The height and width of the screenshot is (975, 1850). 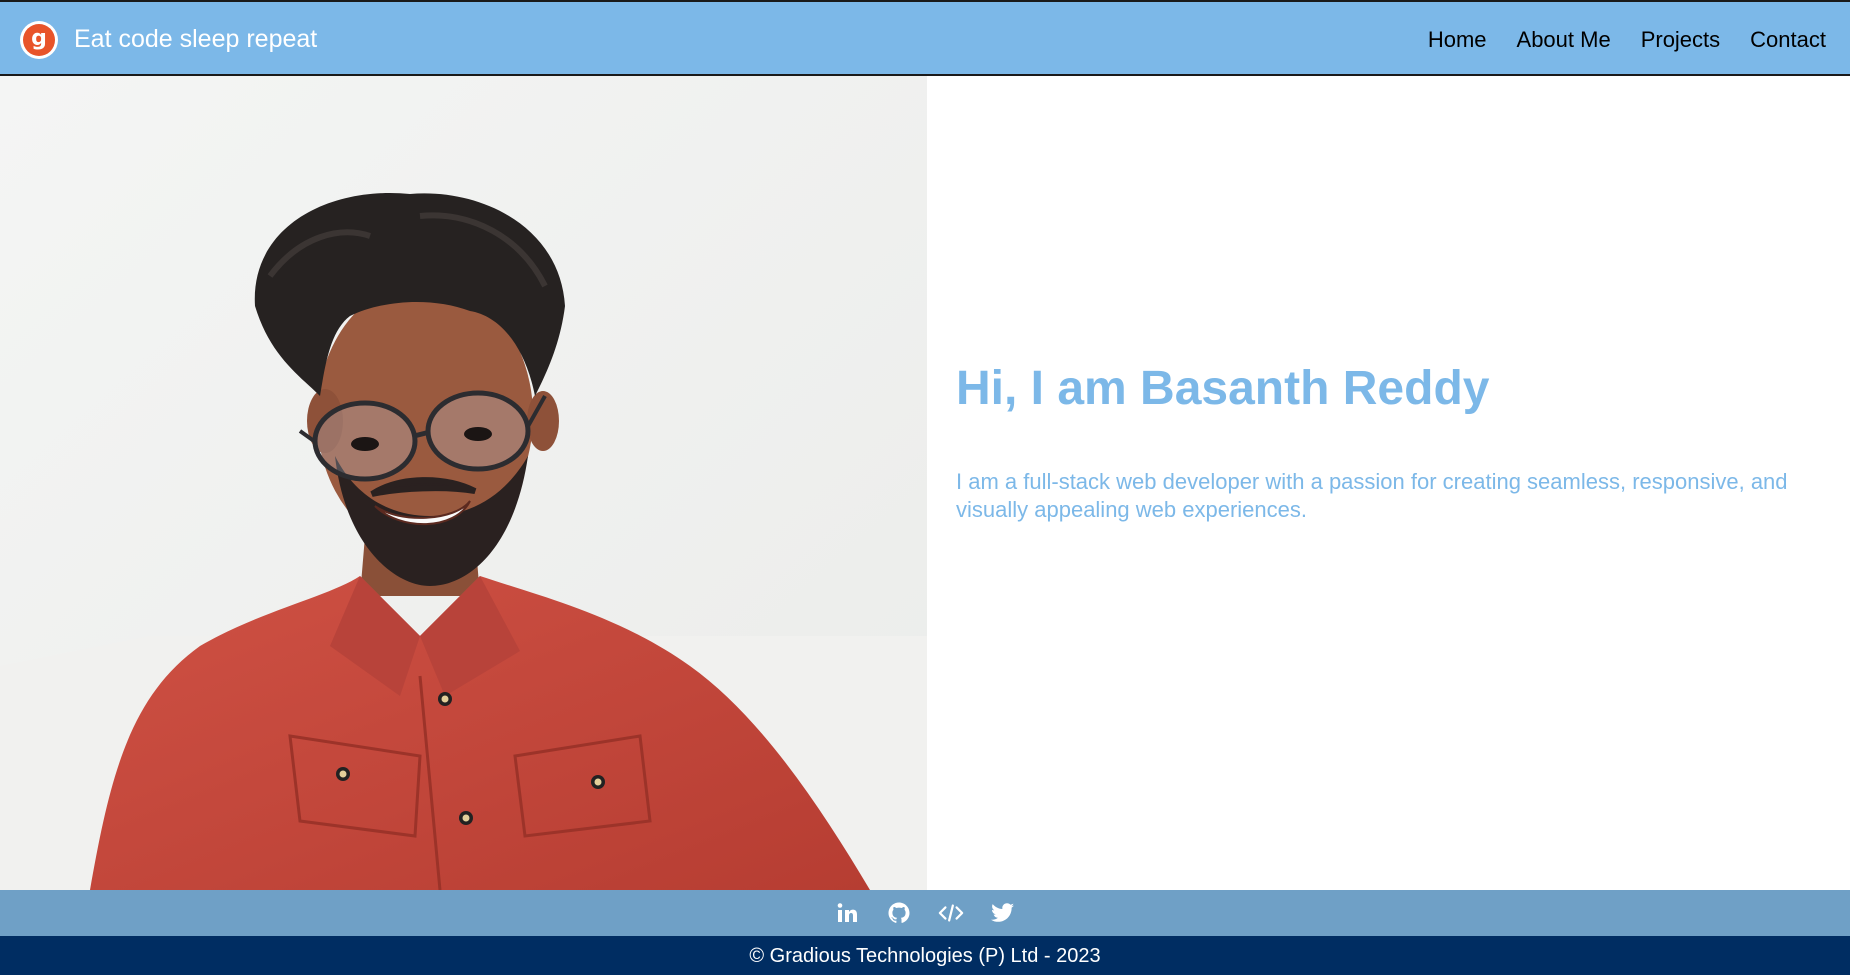 I want to click on brand-logo: g, so click(x=39, y=40).